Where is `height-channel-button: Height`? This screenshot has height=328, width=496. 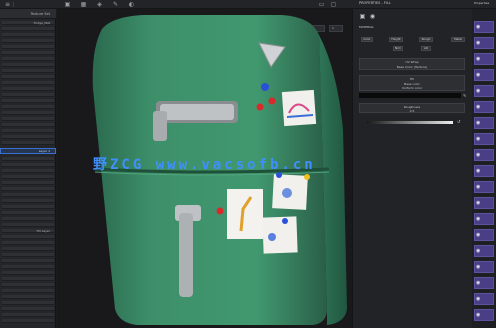 height-channel-button: Height is located at coordinates (396, 39).